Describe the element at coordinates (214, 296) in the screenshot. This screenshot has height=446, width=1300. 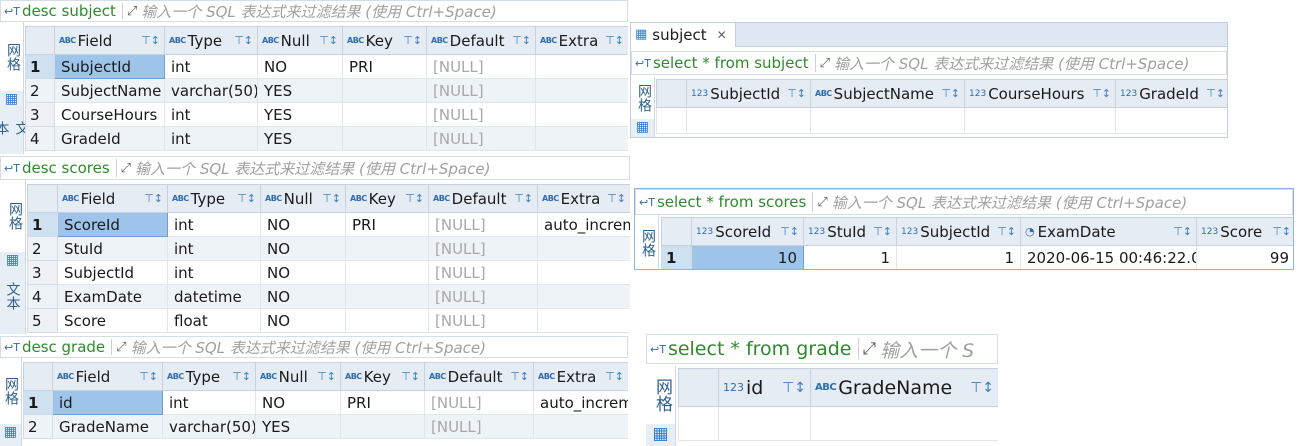
I see `table-cell: datetime` at that location.